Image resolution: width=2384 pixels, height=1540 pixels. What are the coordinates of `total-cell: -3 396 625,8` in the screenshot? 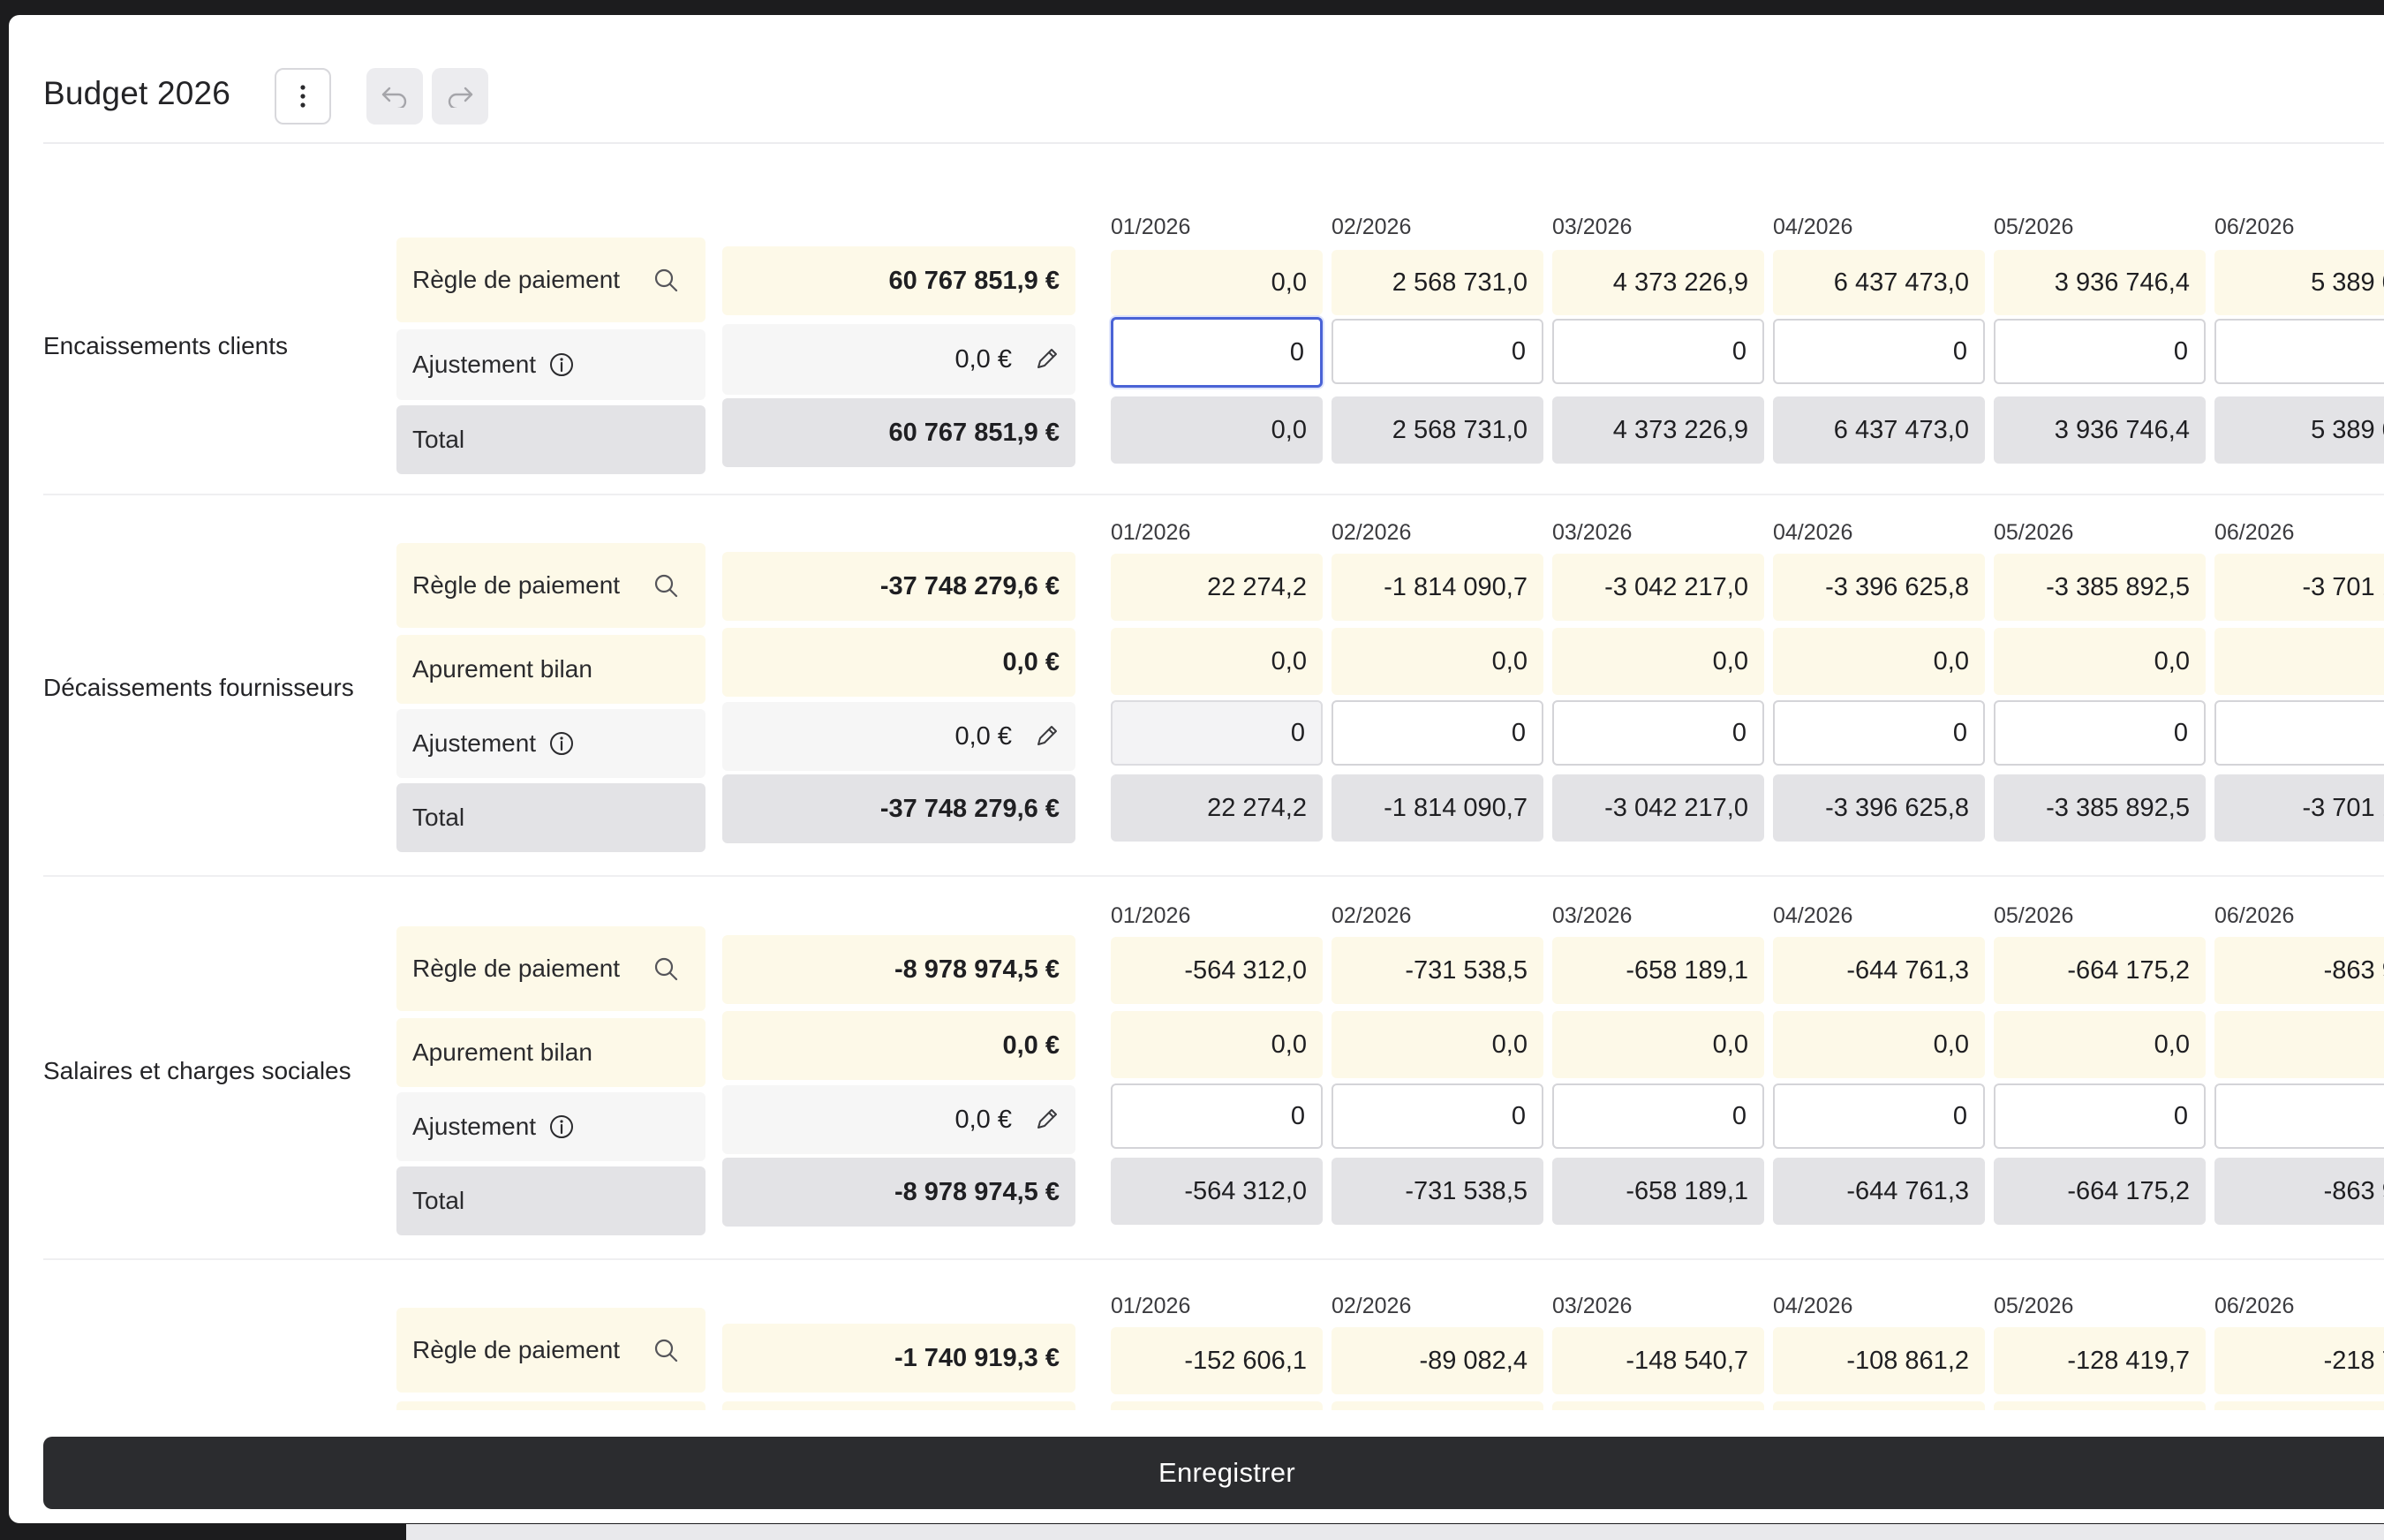 It's located at (1879, 808).